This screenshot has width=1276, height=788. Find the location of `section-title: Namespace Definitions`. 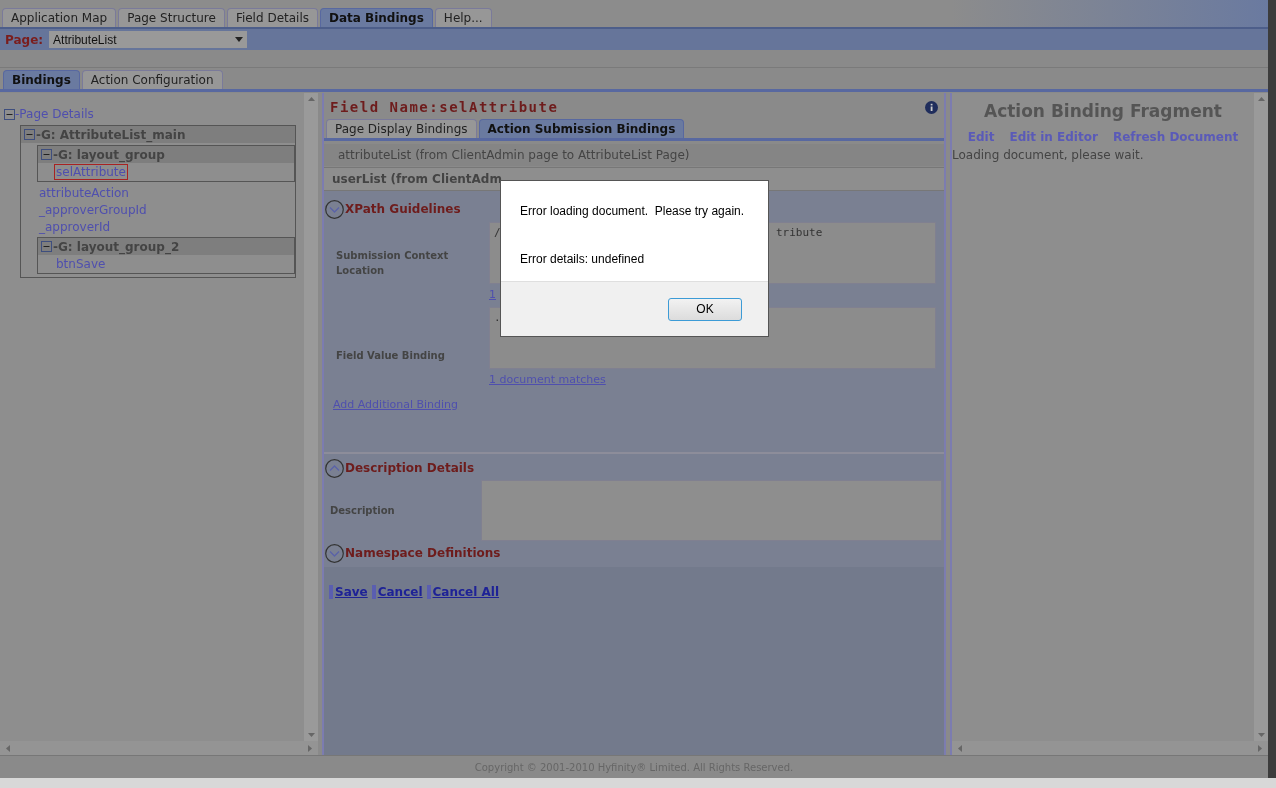

section-title: Namespace Definitions is located at coordinates (423, 553).